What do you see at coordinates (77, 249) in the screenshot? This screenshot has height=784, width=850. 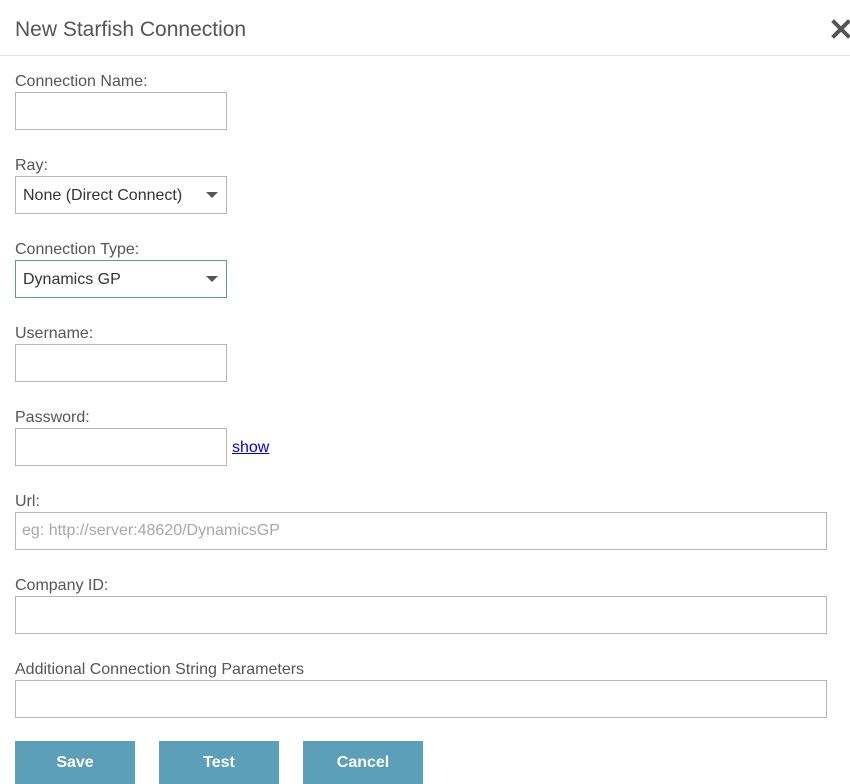 I see `connection-type-label: Connection Type:` at bounding box center [77, 249].